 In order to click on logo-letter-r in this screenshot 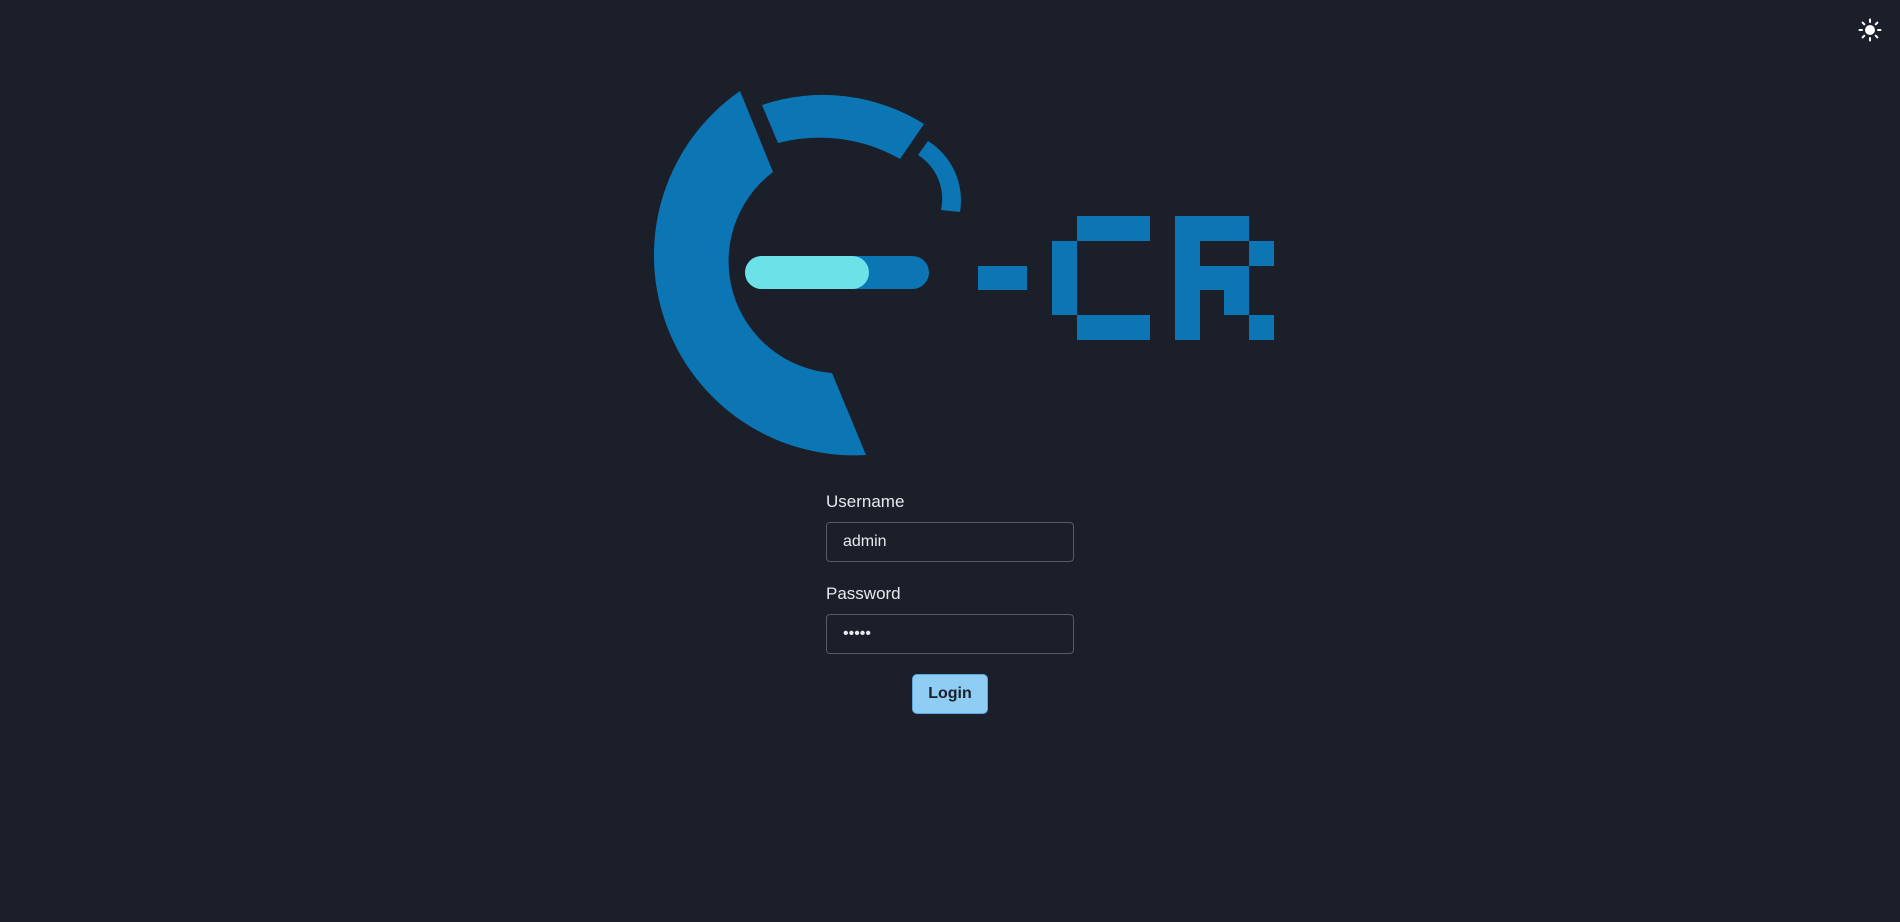, I will do `click(1224, 278)`.